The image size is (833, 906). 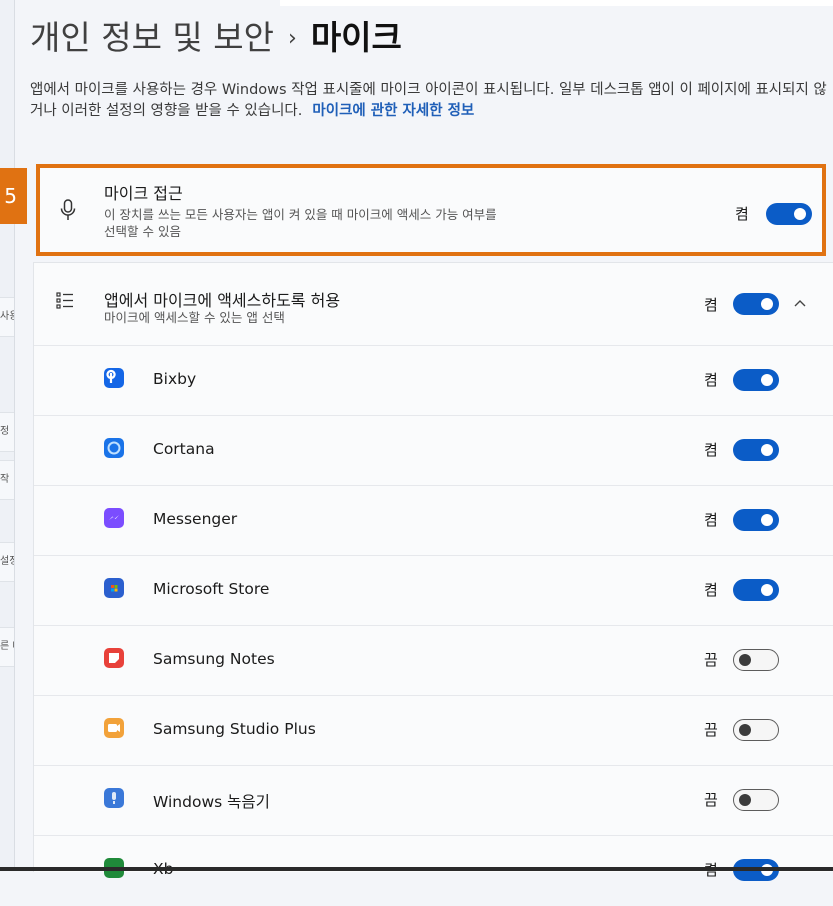 I want to click on left-navigation-strip: 사용 정 작 설정 른 데, so click(x=7, y=435).